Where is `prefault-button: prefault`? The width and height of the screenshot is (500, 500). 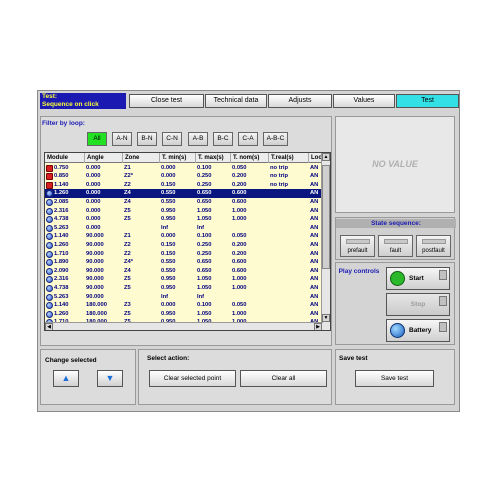
prefault-button: prefault is located at coordinates (357, 246).